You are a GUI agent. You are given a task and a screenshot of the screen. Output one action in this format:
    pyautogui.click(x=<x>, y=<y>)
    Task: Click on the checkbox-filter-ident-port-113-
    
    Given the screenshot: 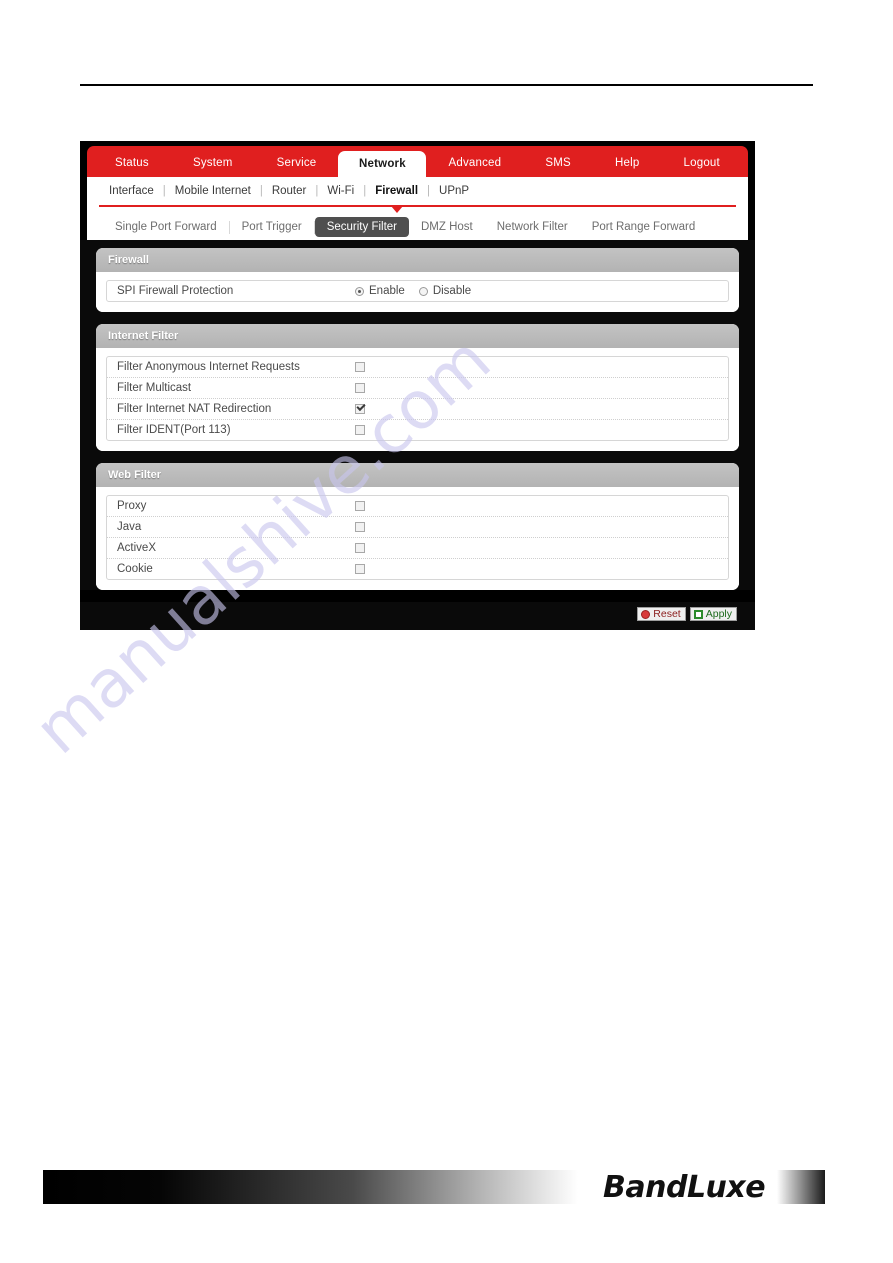 What is the action you would take?
    pyautogui.click(x=360, y=430)
    